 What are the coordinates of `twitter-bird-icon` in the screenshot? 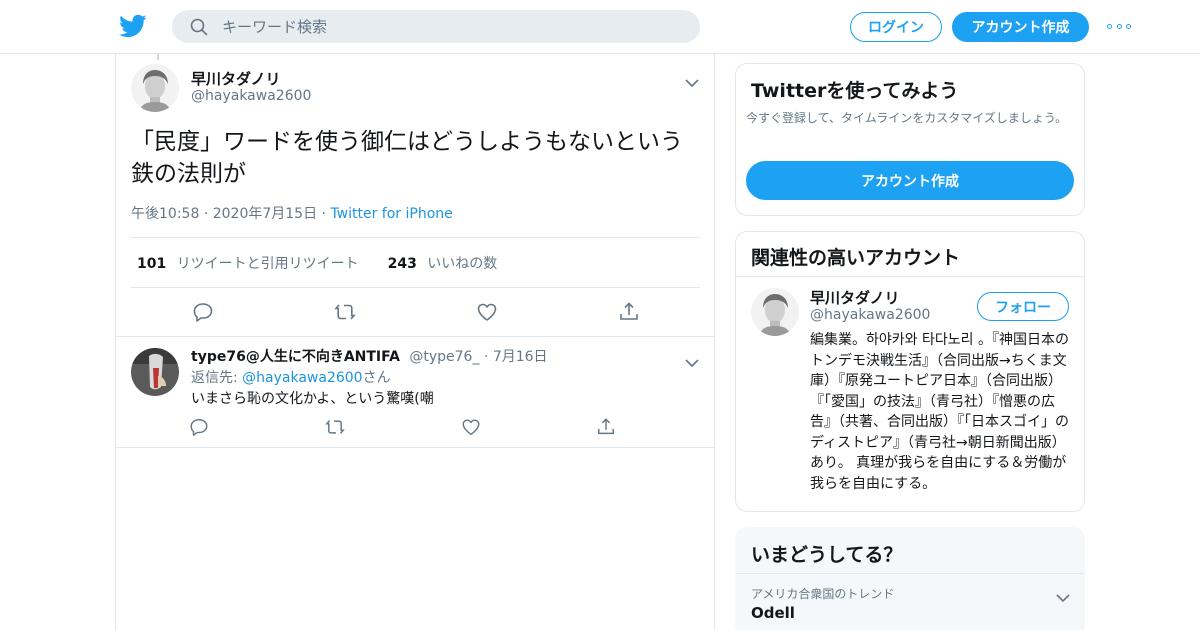 It's located at (133, 26).